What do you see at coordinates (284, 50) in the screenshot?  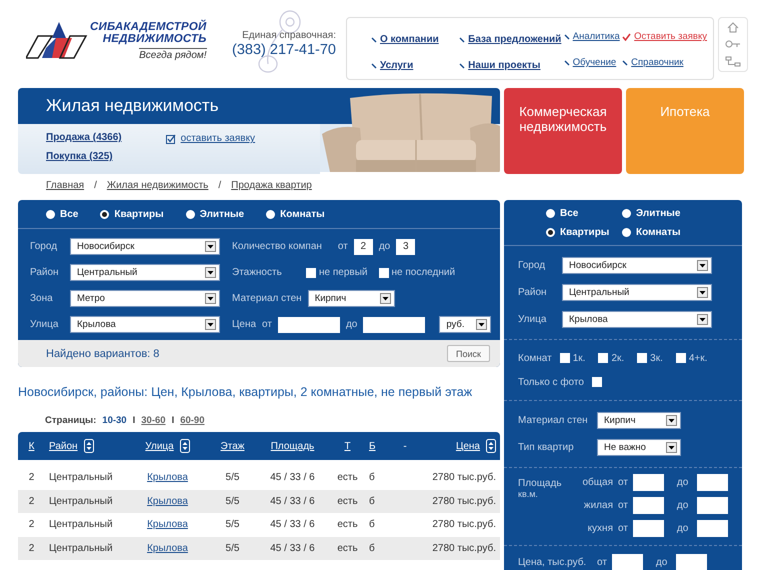 I see `phone-number: (383) 217-41-70` at bounding box center [284, 50].